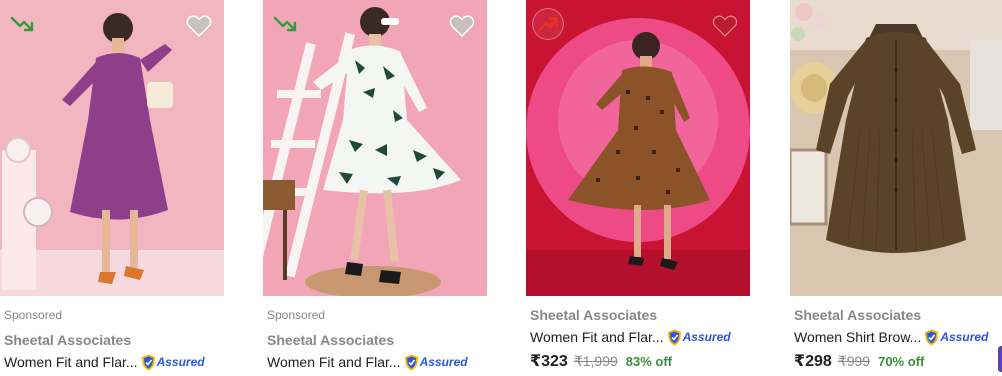 The image size is (1002, 376). I want to click on original-price: ₹999, so click(854, 361).